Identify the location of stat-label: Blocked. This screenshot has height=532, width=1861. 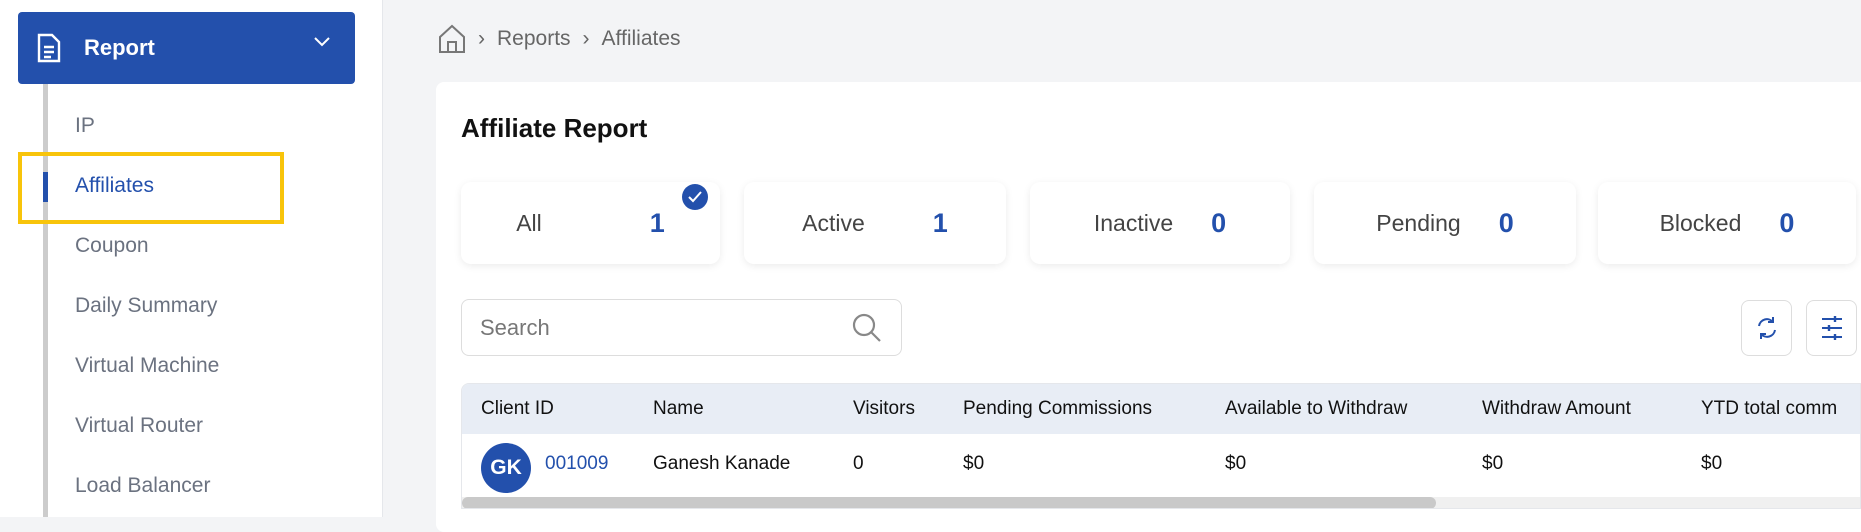
(1700, 222).